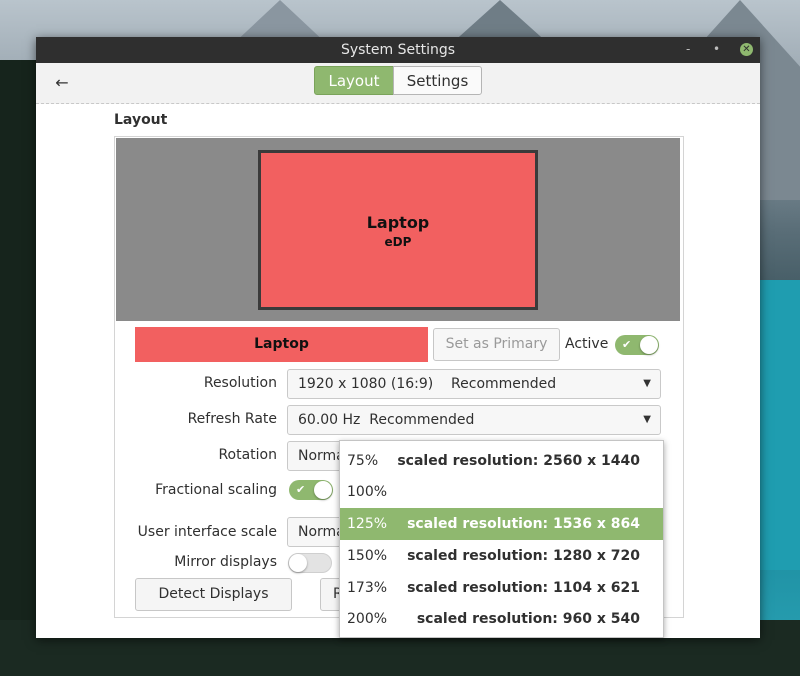  Describe the element at coordinates (716, 50) in the screenshot. I see `maximize-icon: •` at that location.